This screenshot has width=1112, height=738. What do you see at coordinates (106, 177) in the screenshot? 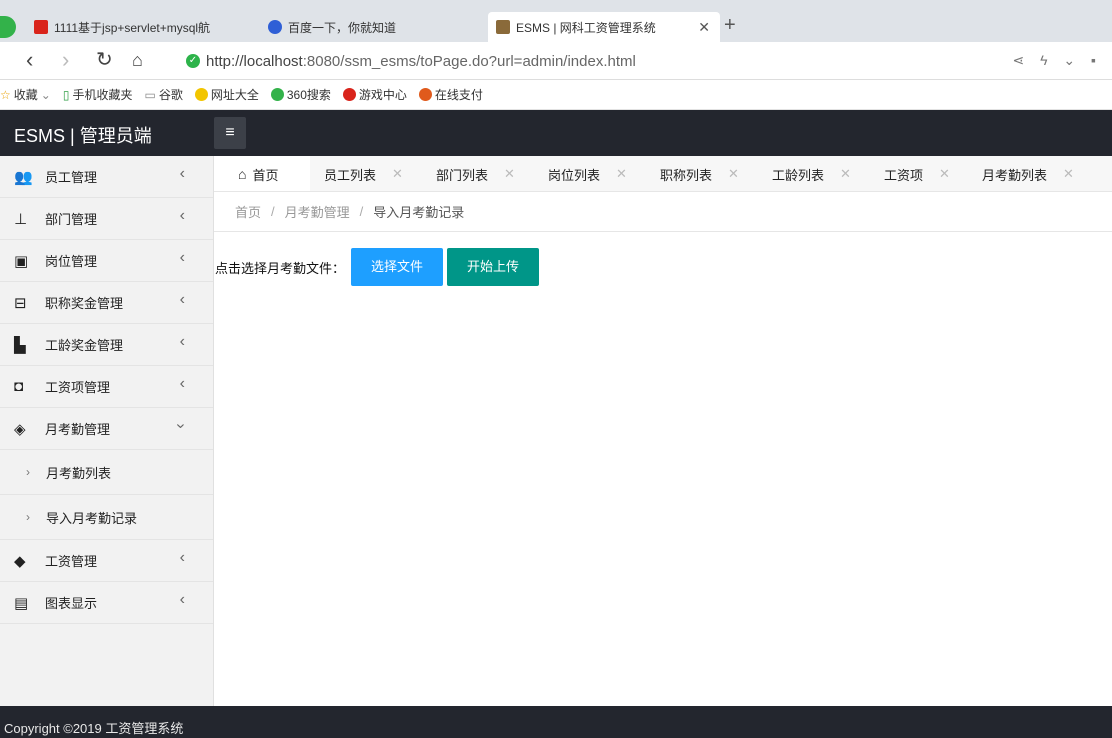
I see `sidebar-item-employee: 👥 员工管理 ‹` at bounding box center [106, 177].